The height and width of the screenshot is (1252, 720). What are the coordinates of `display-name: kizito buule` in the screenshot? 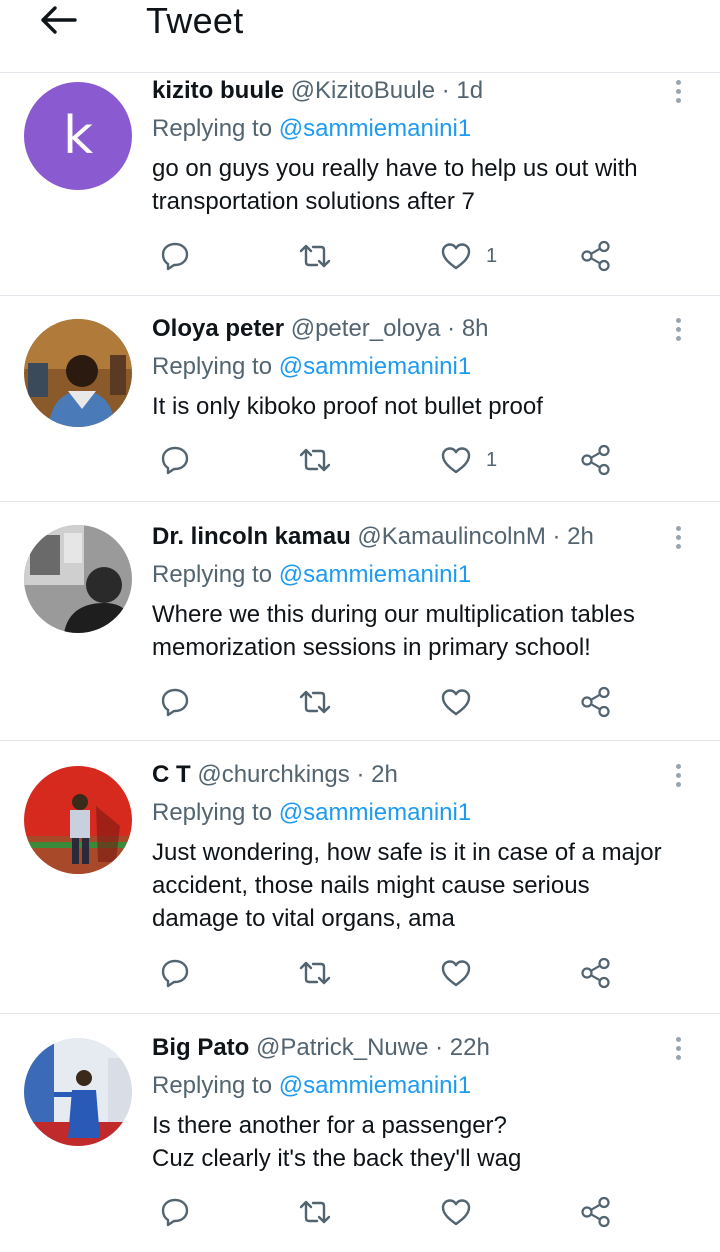 It's located at (218, 90).